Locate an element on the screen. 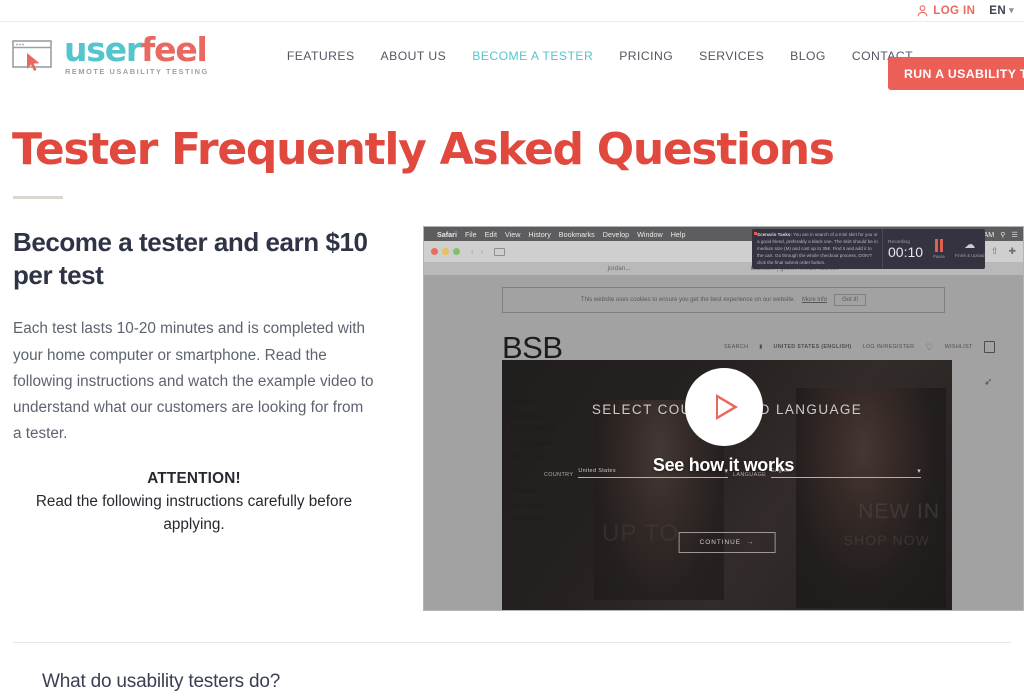  task-marker-icon is located at coordinates (755, 234).